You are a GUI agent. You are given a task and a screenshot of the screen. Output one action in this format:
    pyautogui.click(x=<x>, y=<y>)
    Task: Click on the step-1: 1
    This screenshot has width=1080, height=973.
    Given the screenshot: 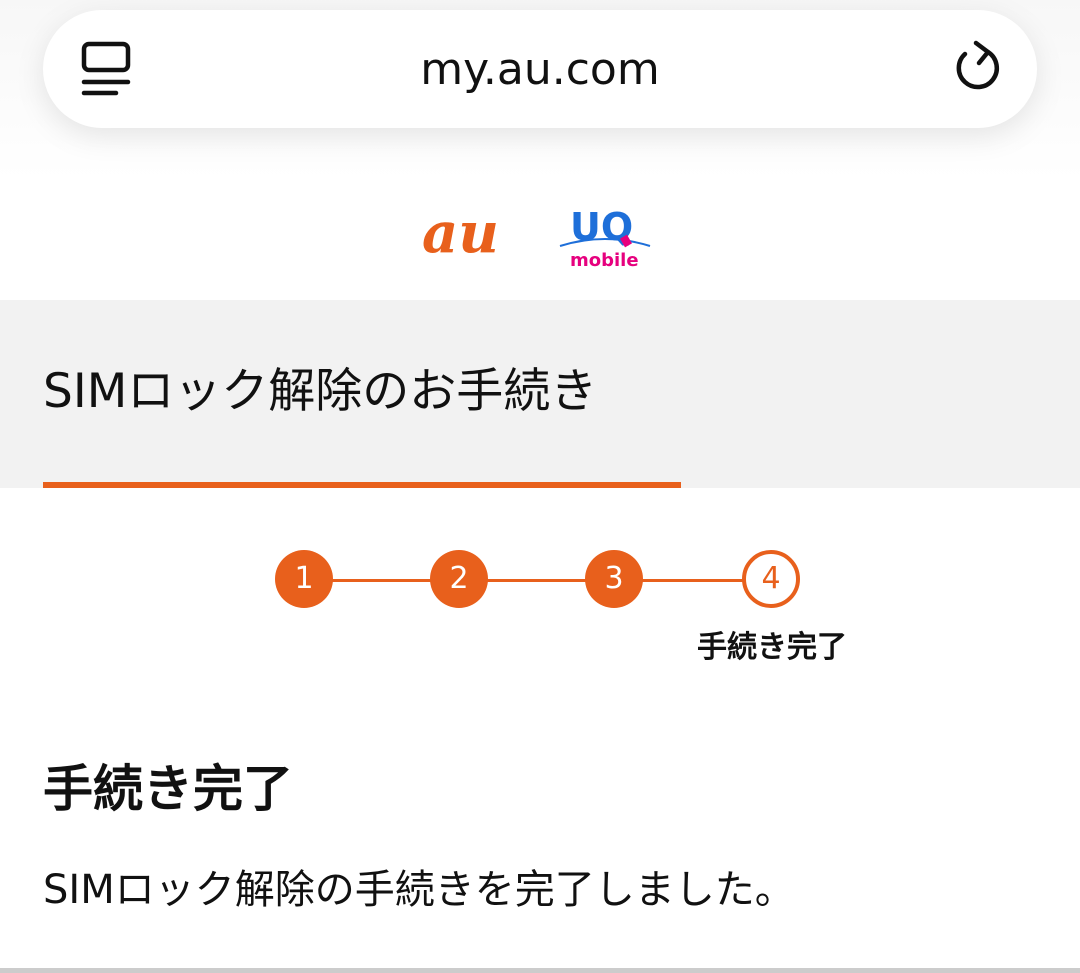 What is the action you would take?
    pyautogui.click(x=304, y=579)
    